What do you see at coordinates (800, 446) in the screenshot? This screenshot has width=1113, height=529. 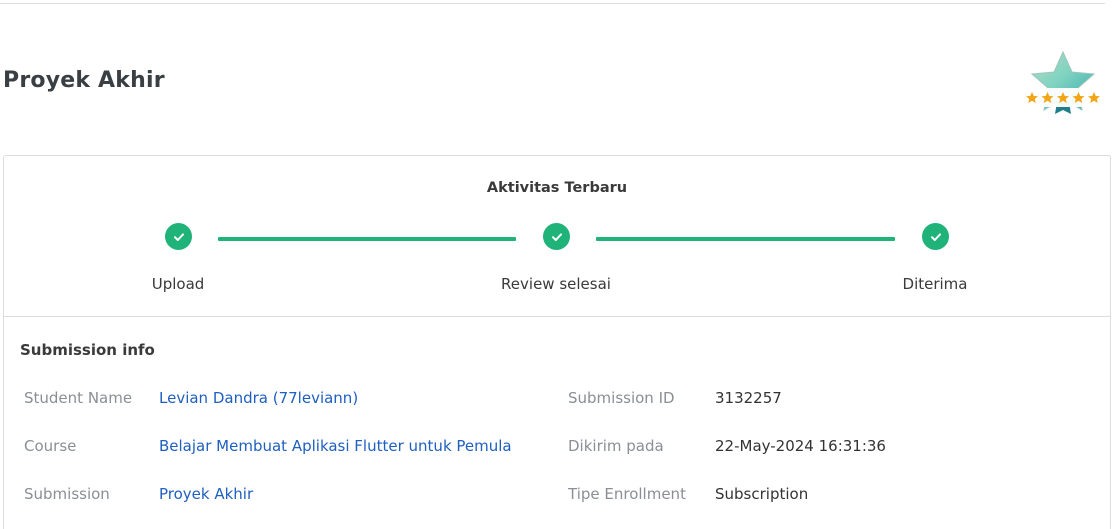 I see `sent-at-value: 22-May-2024 16:31:36` at bounding box center [800, 446].